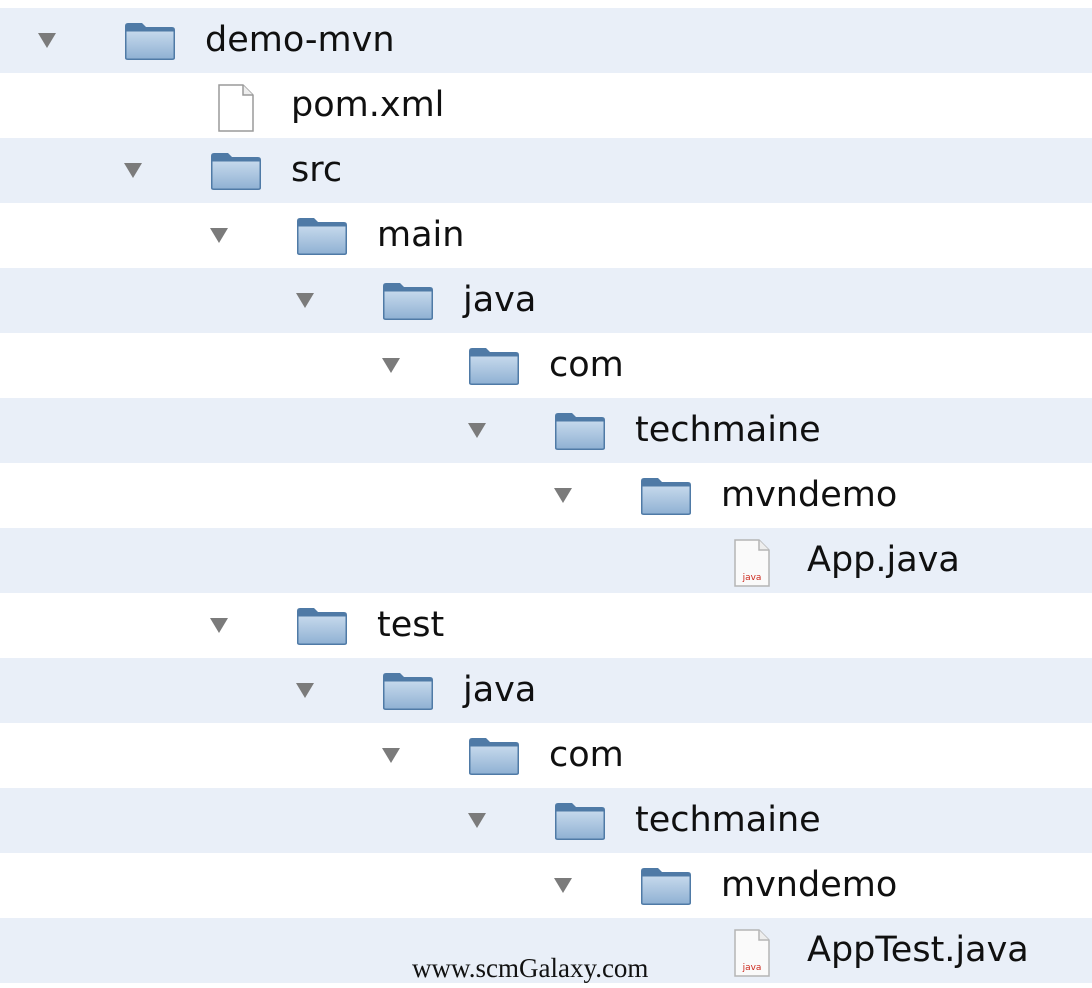 The height and width of the screenshot is (988, 1092). What do you see at coordinates (546, 40) in the screenshot?
I see `tree-row-demo-mvn: demo-mvn` at bounding box center [546, 40].